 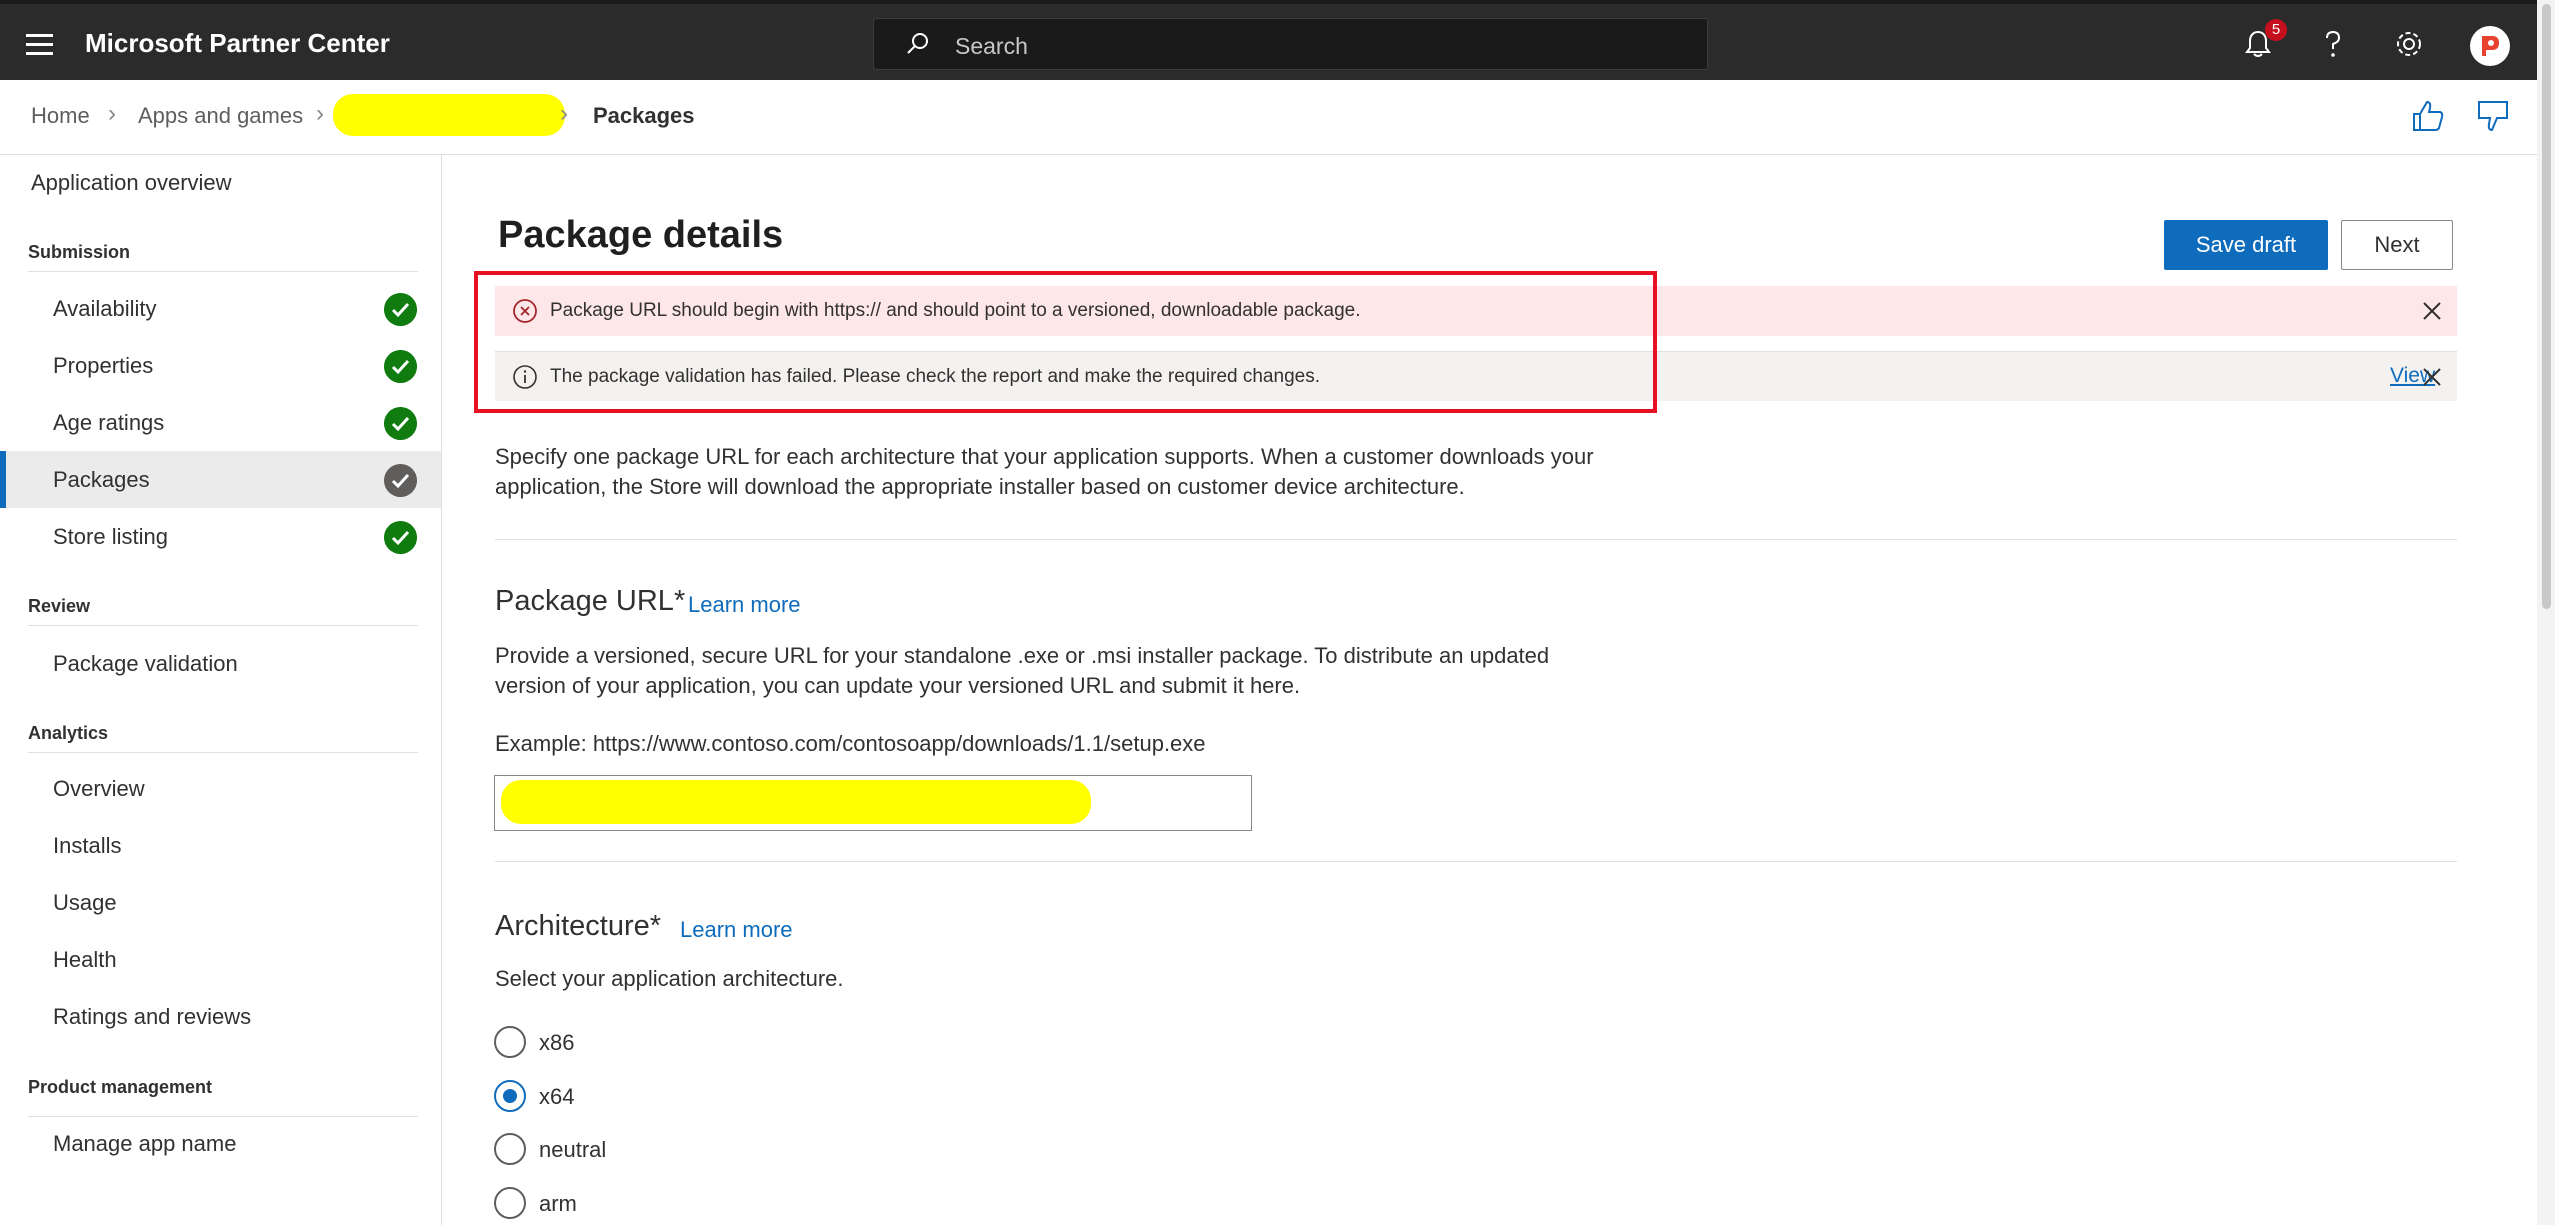 What do you see at coordinates (449, 115) in the screenshot?
I see `redacted-app-name` at bounding box center [449, 115].